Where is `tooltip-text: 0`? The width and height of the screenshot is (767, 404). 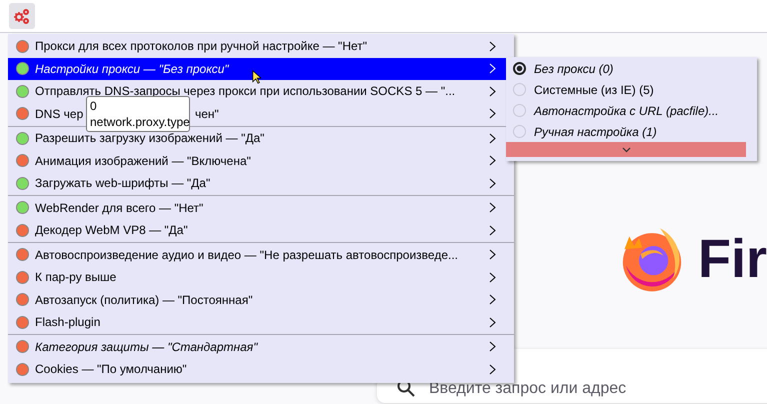
tooltip-text: 0 is located at coordinates (94, 106).